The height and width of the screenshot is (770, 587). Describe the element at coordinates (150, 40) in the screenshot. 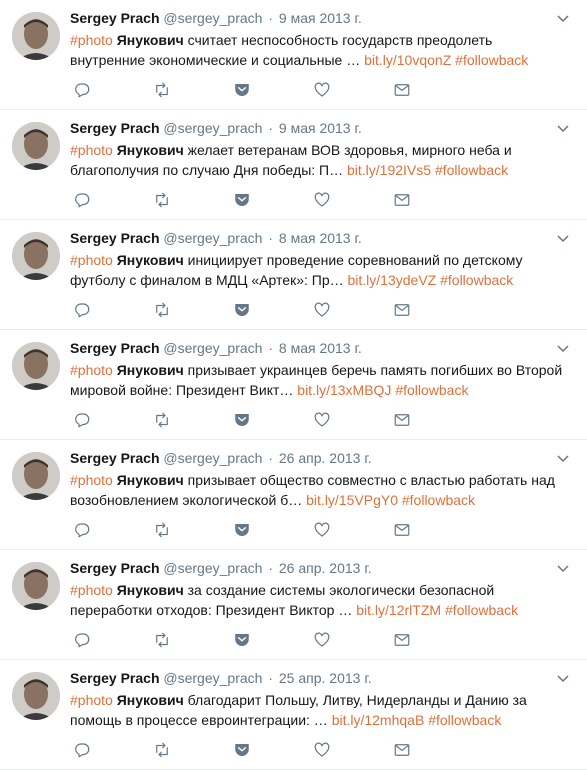

I see `keyword: Янукович` at that location.